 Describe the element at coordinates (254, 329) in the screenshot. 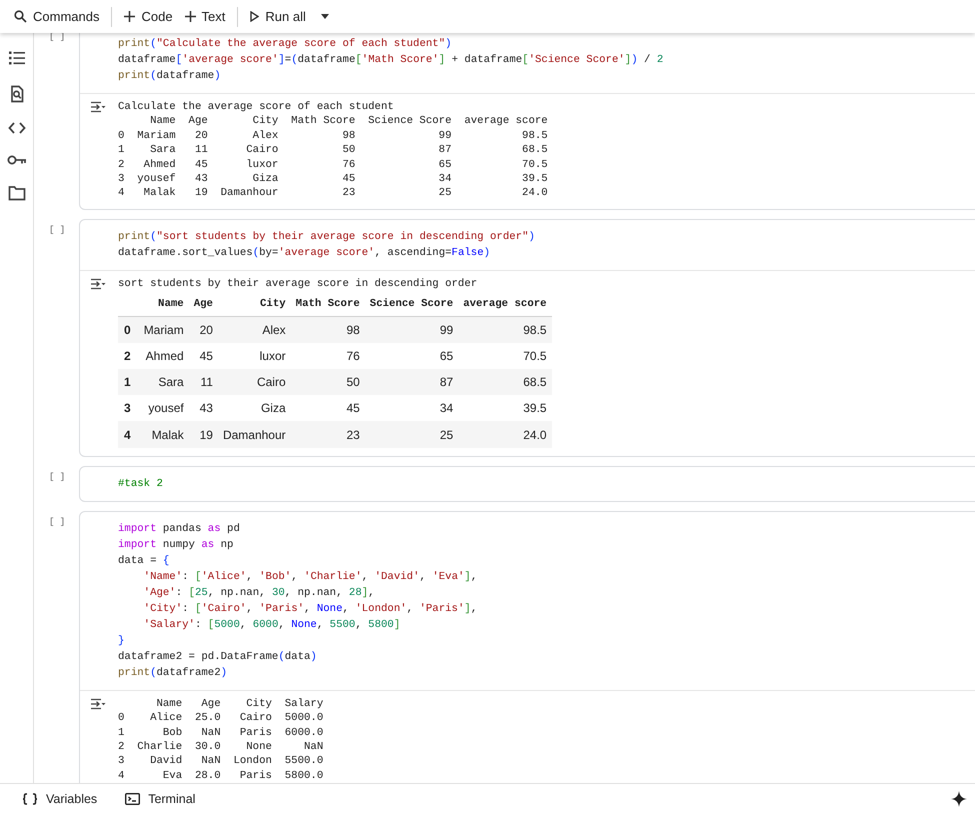

I see `table-cell: Alex` at that location.